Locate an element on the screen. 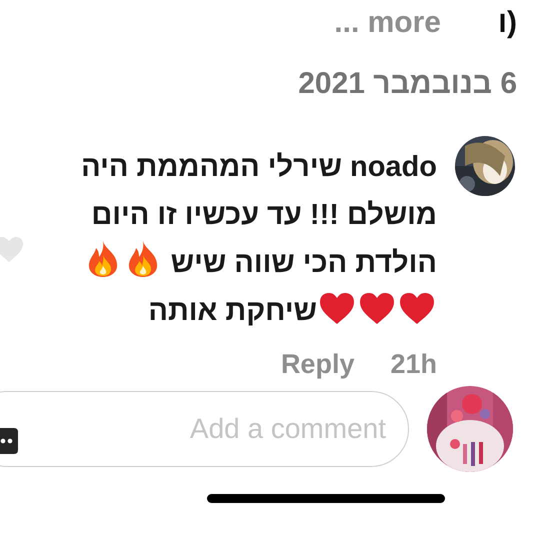  post-date: 6 בנובמבר 2021 is located at coordinates (407, 84).